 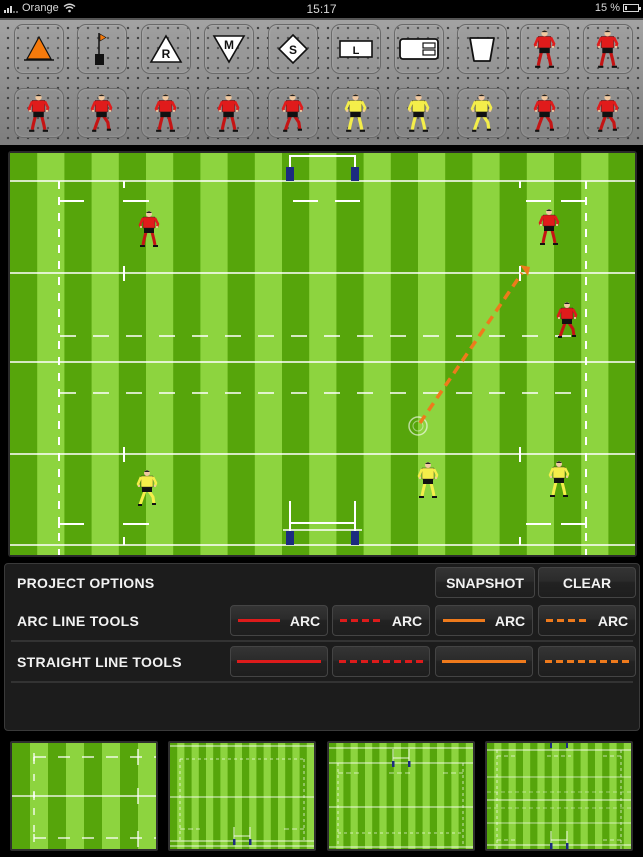 I want to click on tackle-shield-icon, so click(x=419, y=49).